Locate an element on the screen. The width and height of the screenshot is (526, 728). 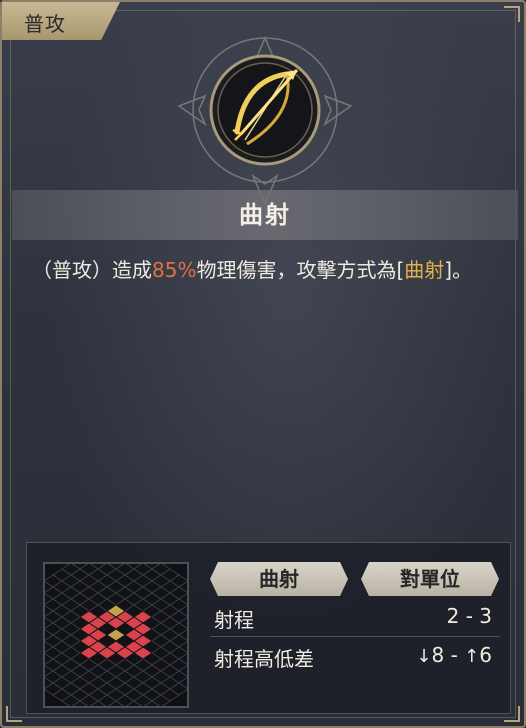
height-diff-label: 射程高低差 is located at coordinates (264, 659).